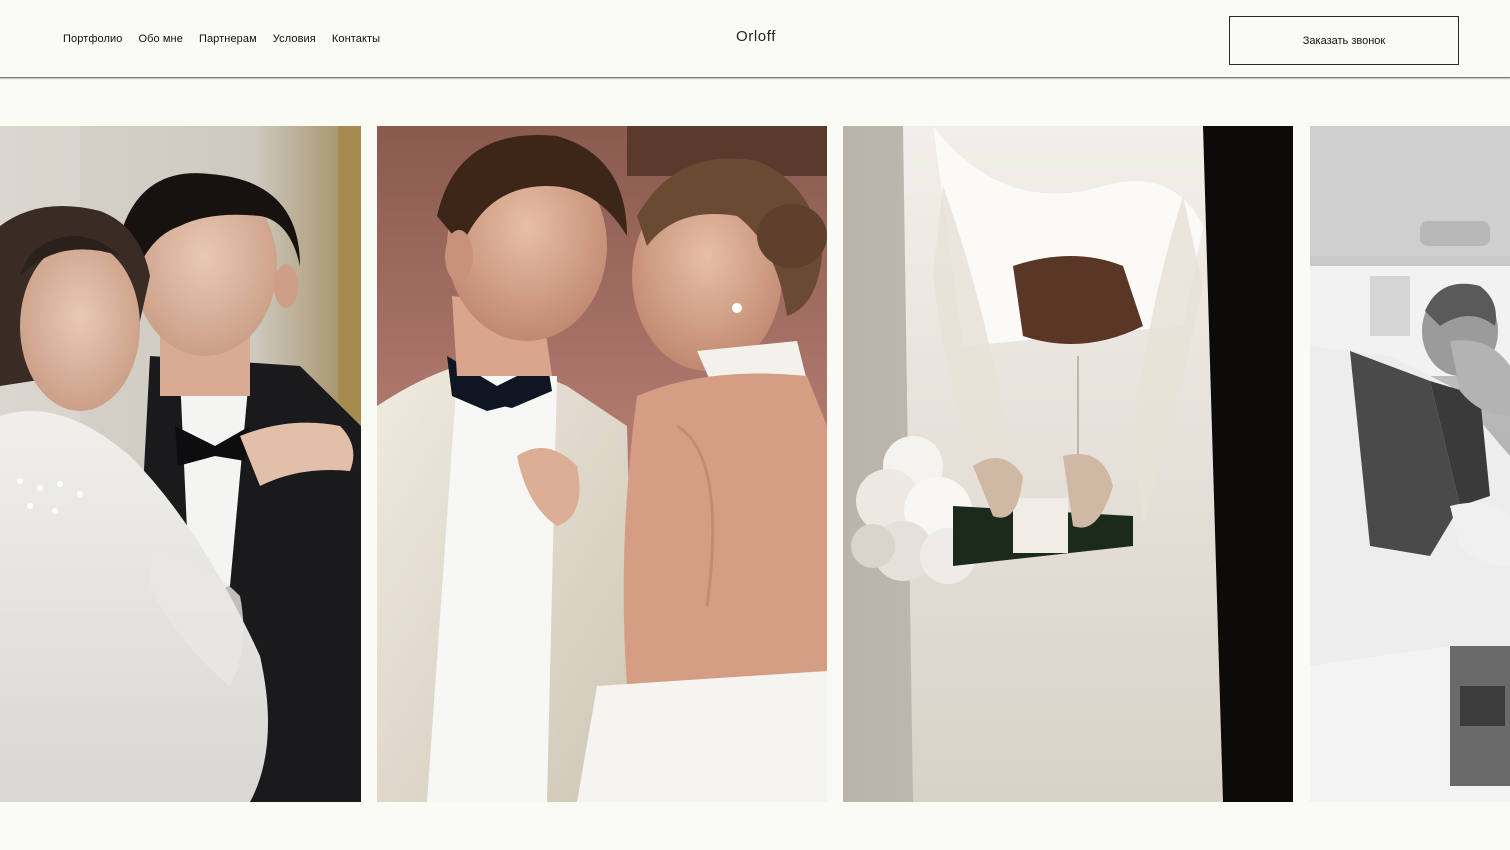 This screenshot has height=850, width=1510. I want to click on gallery-photo-car-bw, so click(1410, 464).